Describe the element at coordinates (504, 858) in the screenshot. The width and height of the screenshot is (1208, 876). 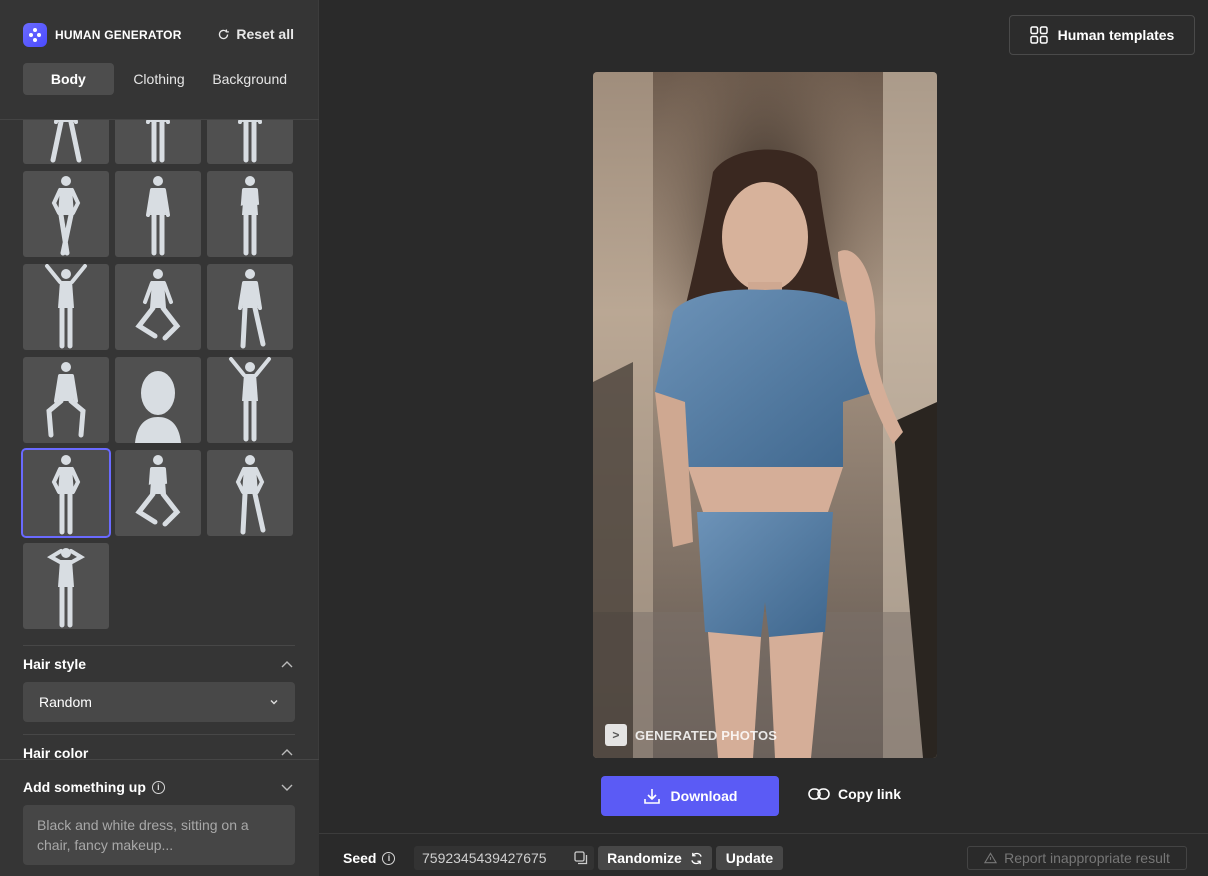
I see `seed-input: 7592345439427675` at that location.